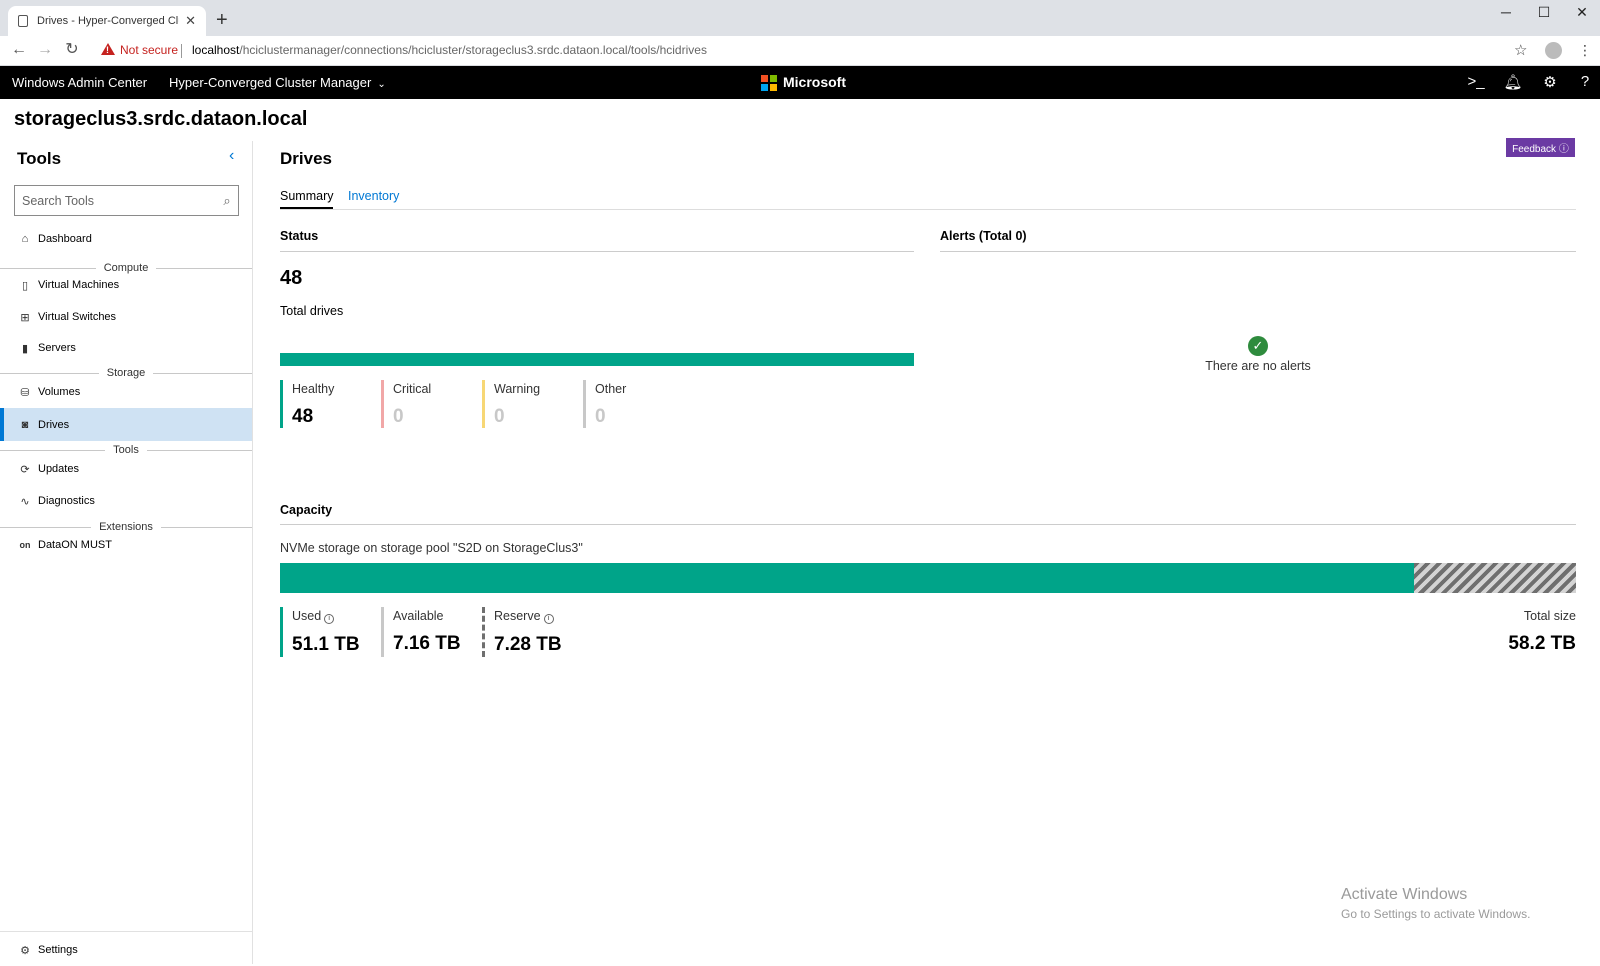 The height and width of the screenshot is (966, 1600). What do you see at coordinates (58, 950) in the screenshot?
I see `sidebar-item-label: Settings` at bounding box center [58, 950].